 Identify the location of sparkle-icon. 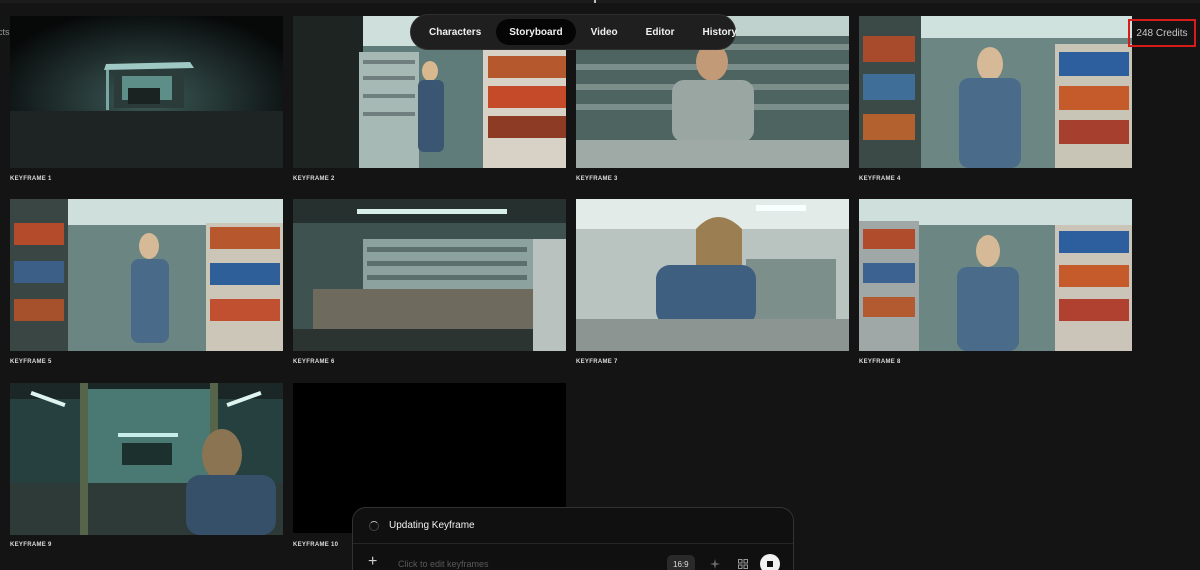
(715, 563).